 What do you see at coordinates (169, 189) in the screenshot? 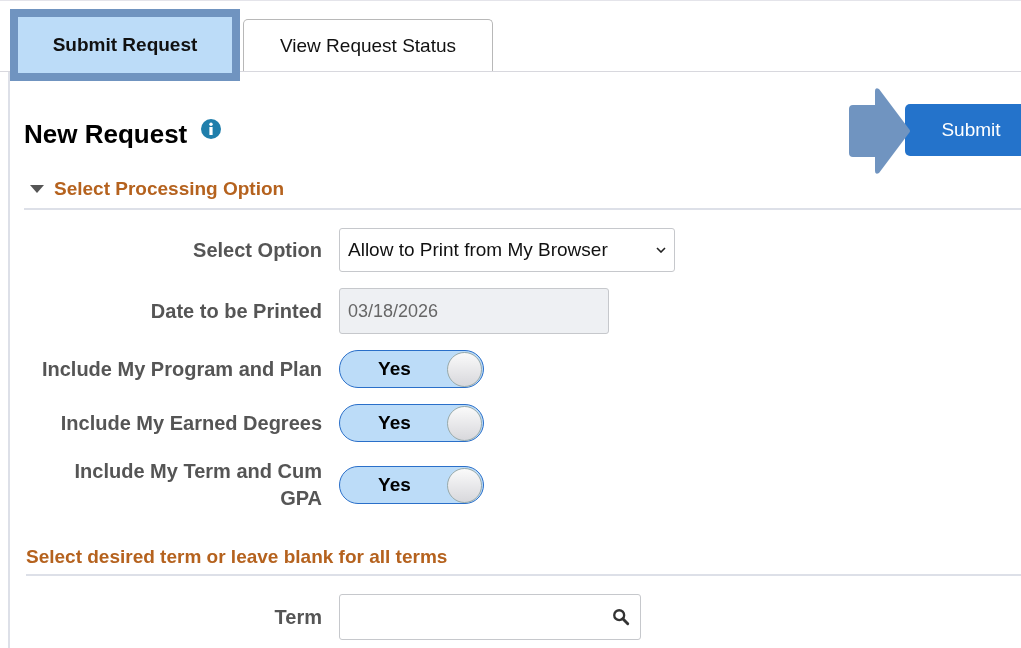
I see `section-title: Select Processing Option` at bounding box center [169, 189].